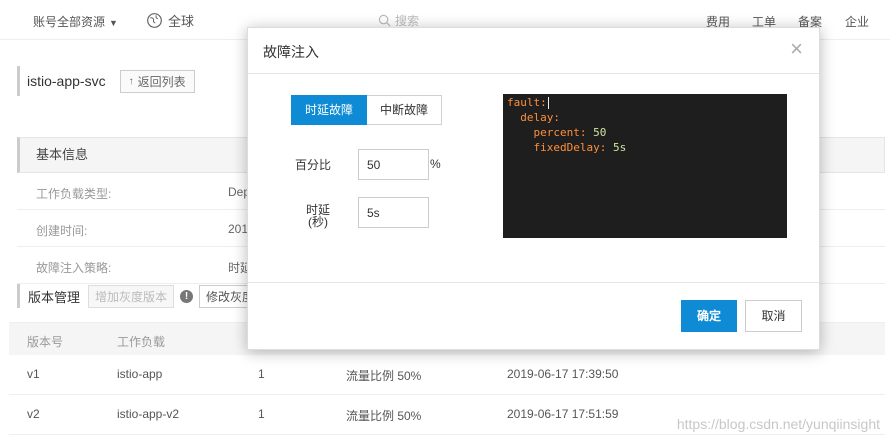 This screenshot has width=890, height=446. I want to click on dialog-header: 故障注入 ×, so click(533, 51).